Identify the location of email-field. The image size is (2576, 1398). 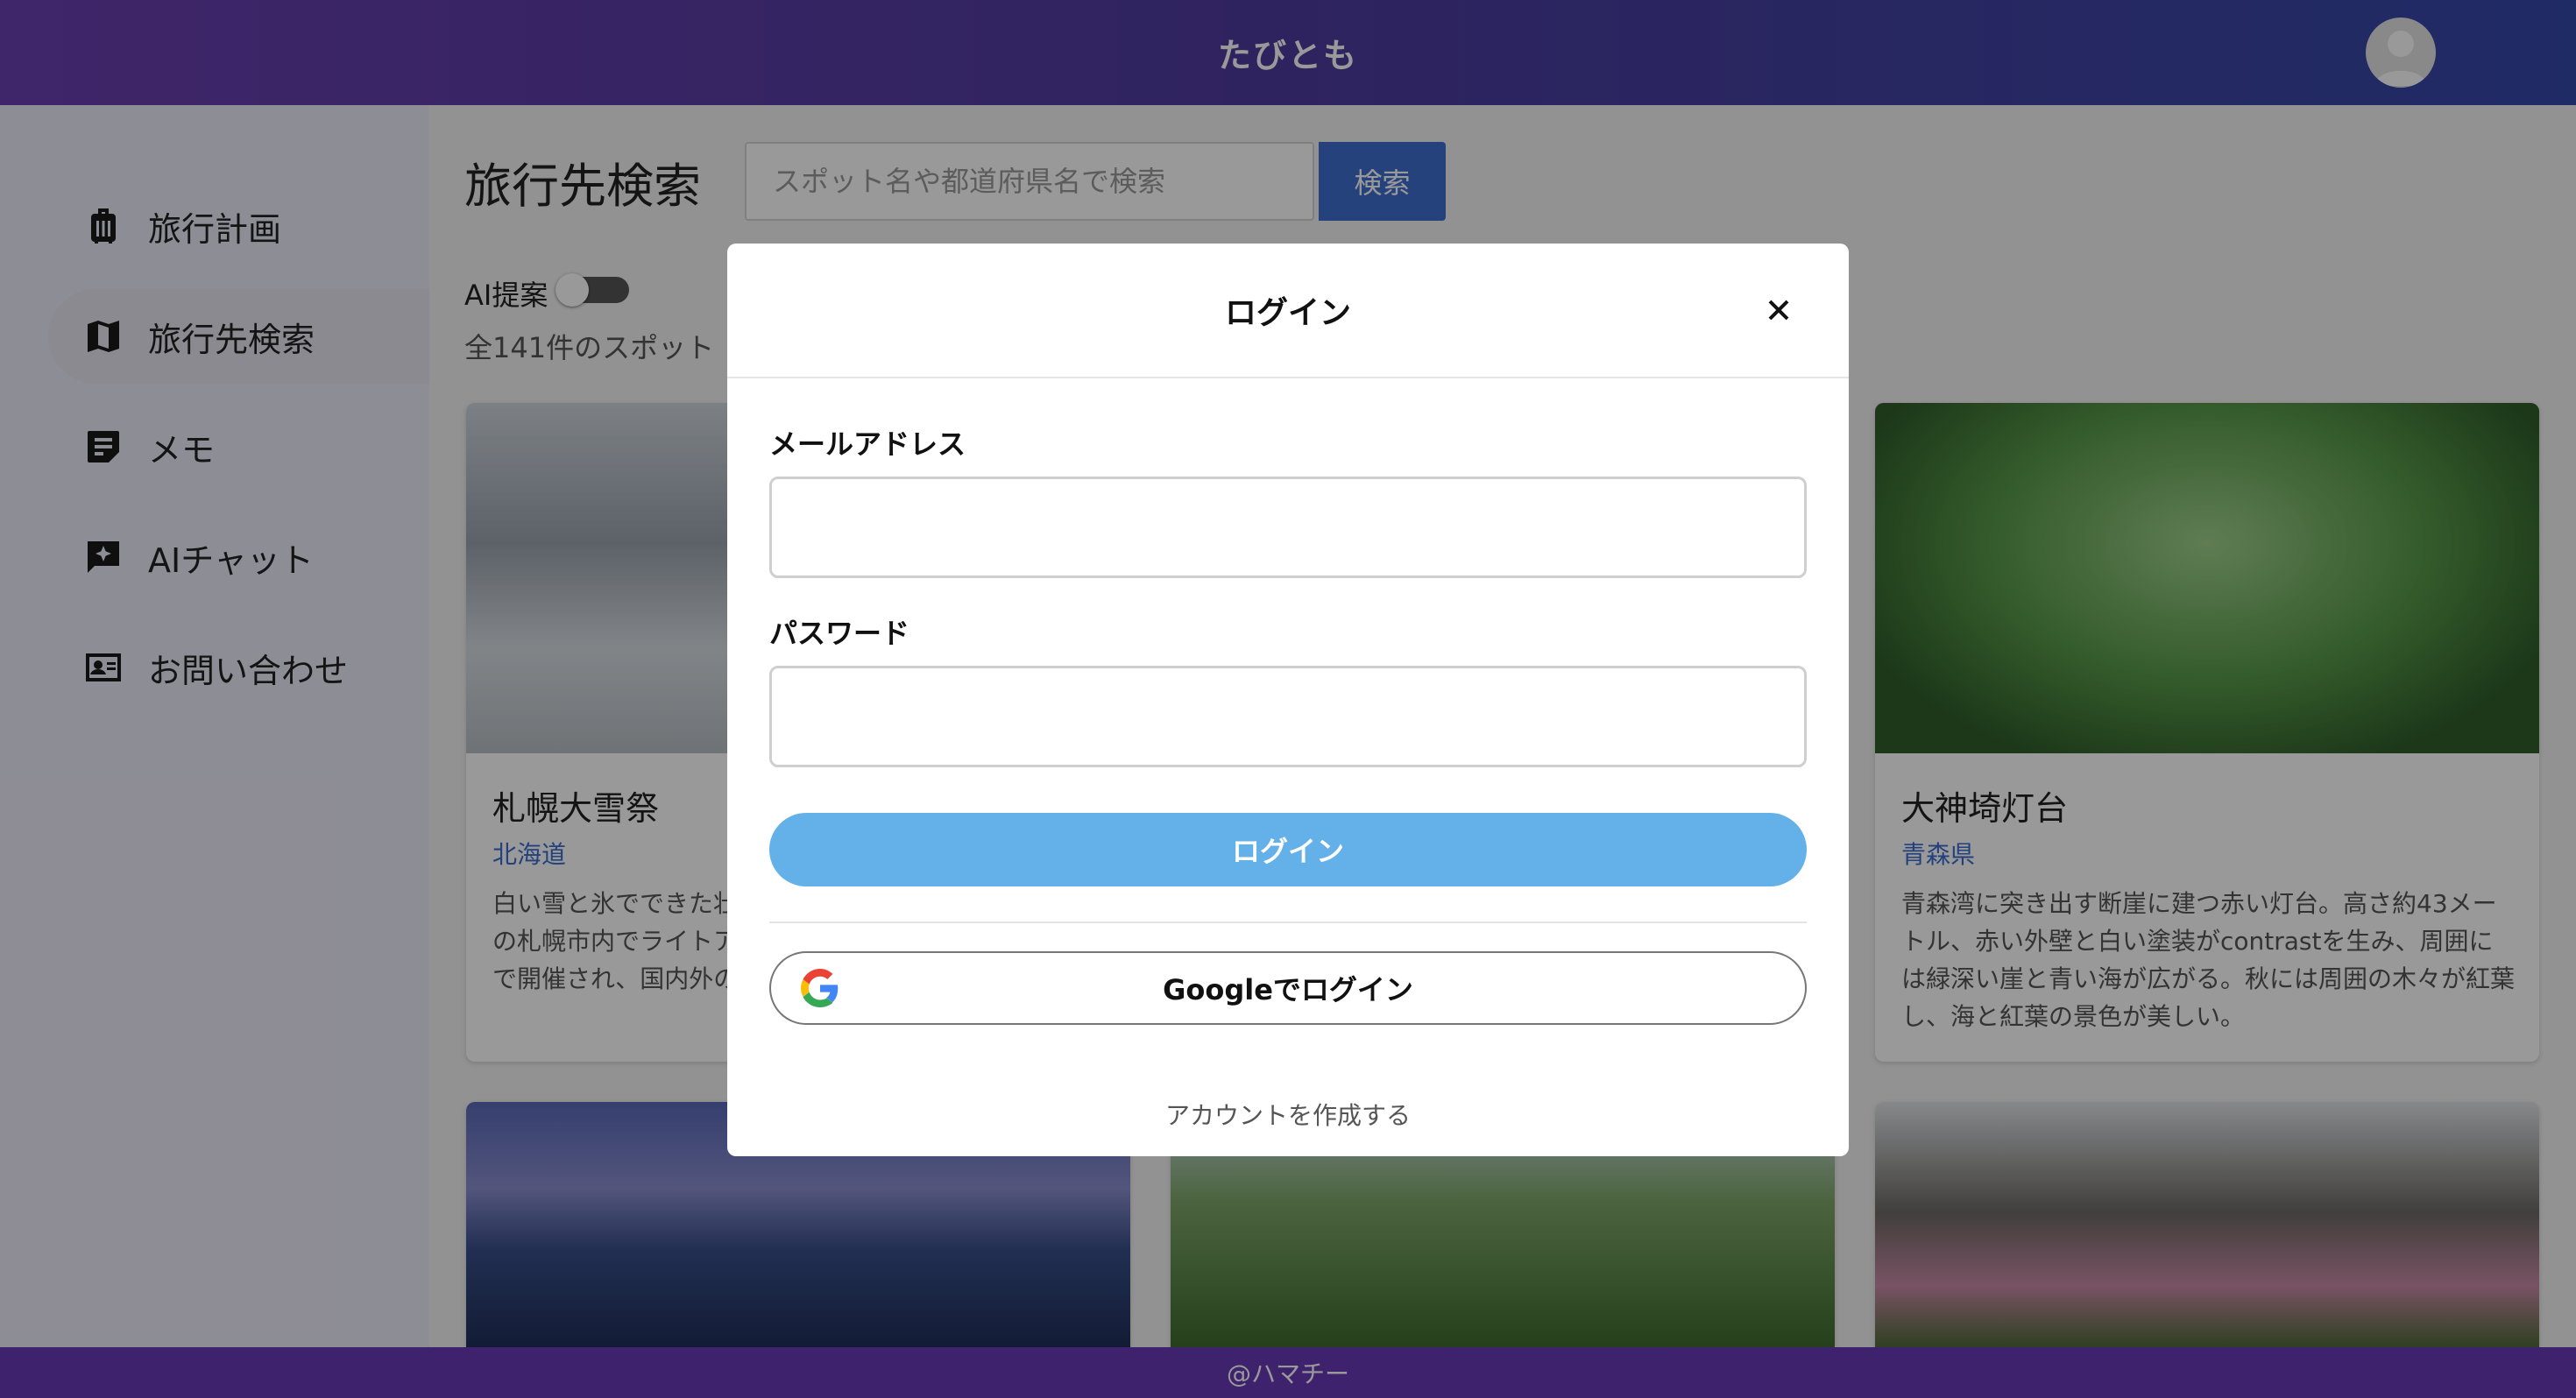
(1288, 527).